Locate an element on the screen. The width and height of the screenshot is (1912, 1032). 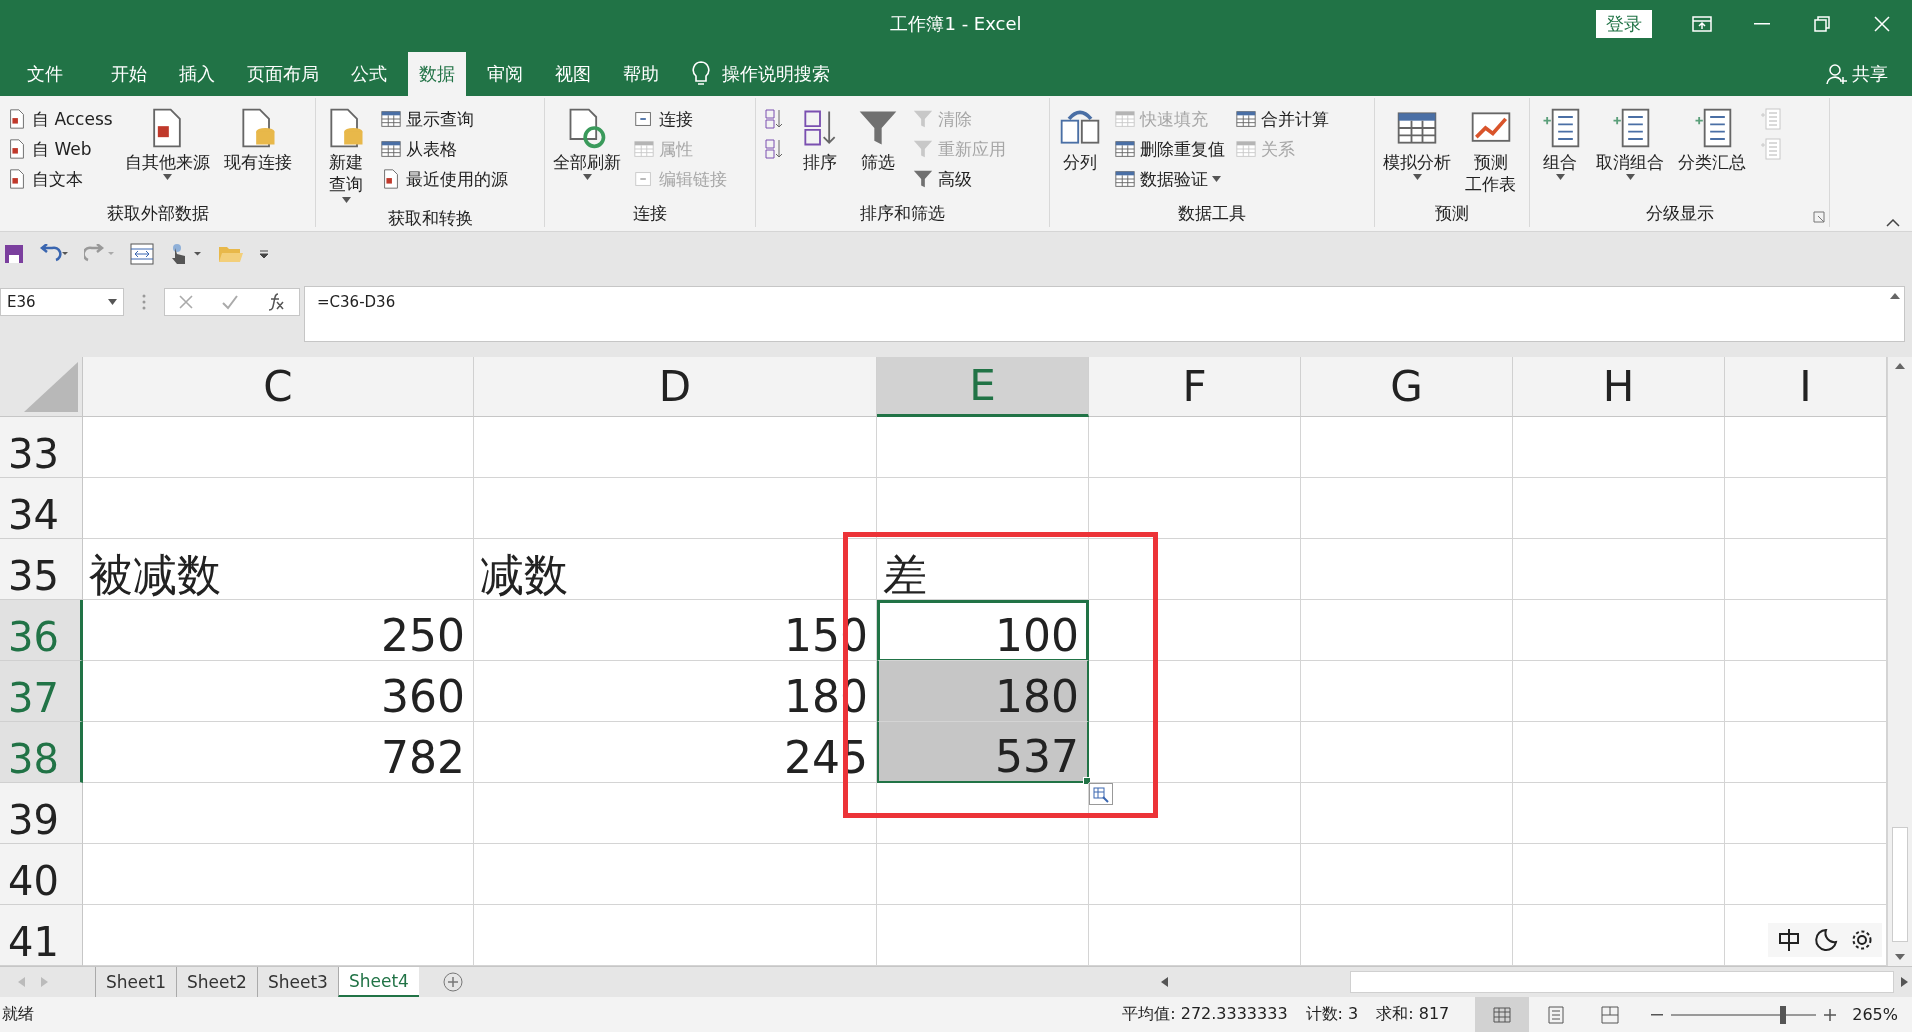
ribbon-button: 自文本 is located at coordinates (59, 179).